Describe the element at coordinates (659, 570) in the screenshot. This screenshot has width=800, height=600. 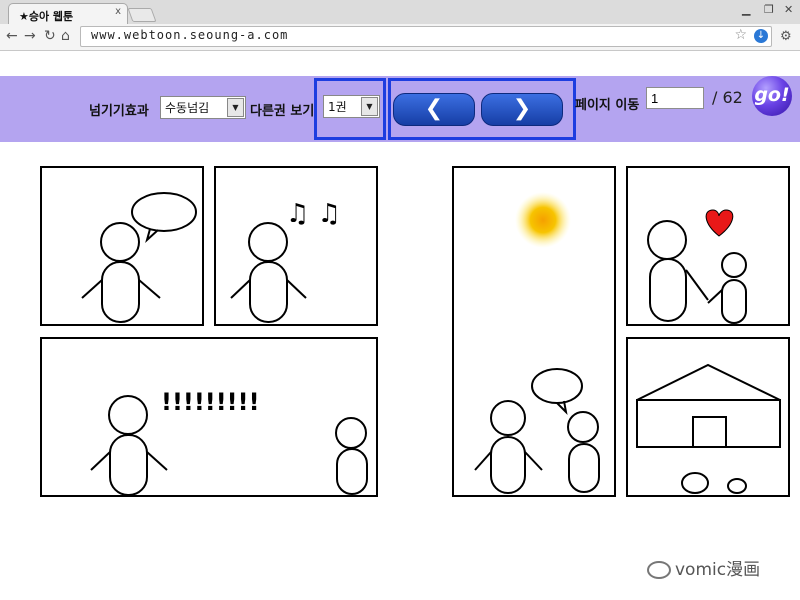
I see `wechat-icon` at that location.